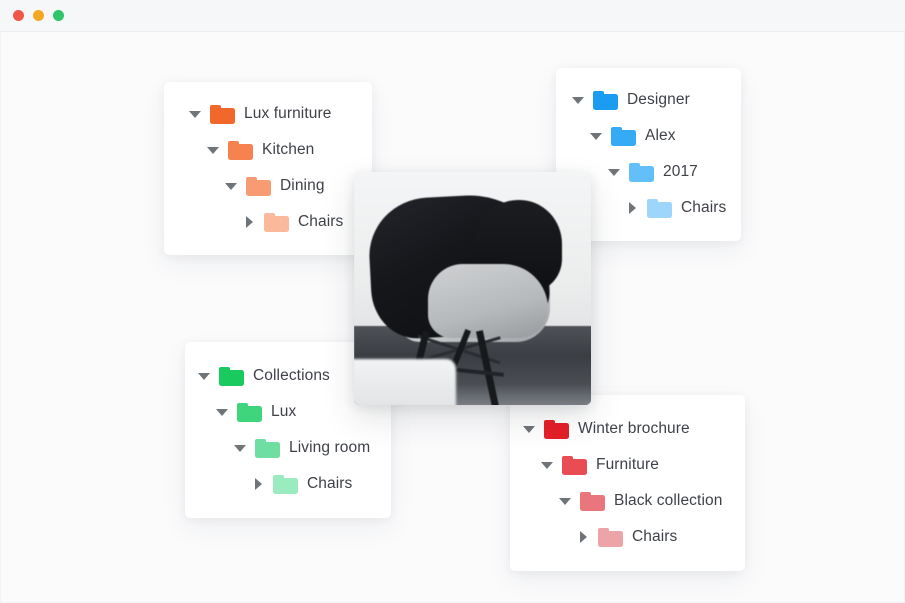 The height and width of the screenshot is (603, 905). Describe the element at coordinates (288, 114) in the screenshot. I see `tree-row-label: Lux furniture` at that location.